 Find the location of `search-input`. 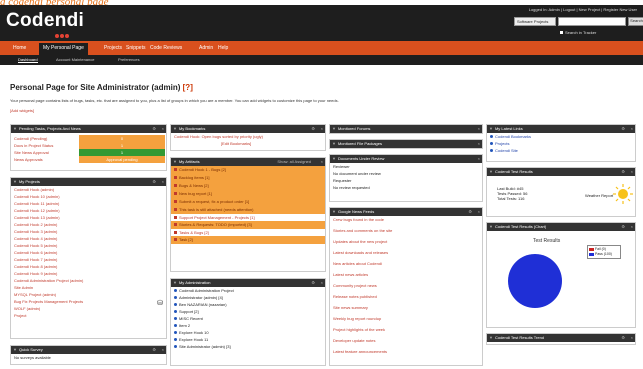

search-input is located at coordinates (592, 21).